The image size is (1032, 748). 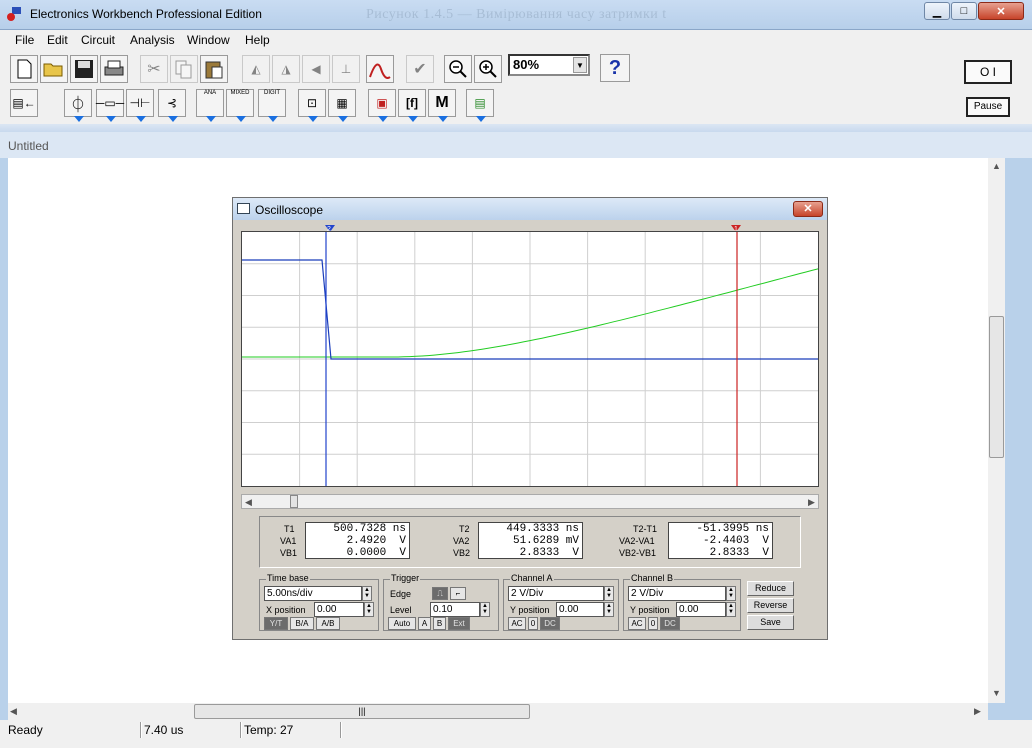 I want to click on channel-a-ac-button: AC, so click(x=517, y=623).